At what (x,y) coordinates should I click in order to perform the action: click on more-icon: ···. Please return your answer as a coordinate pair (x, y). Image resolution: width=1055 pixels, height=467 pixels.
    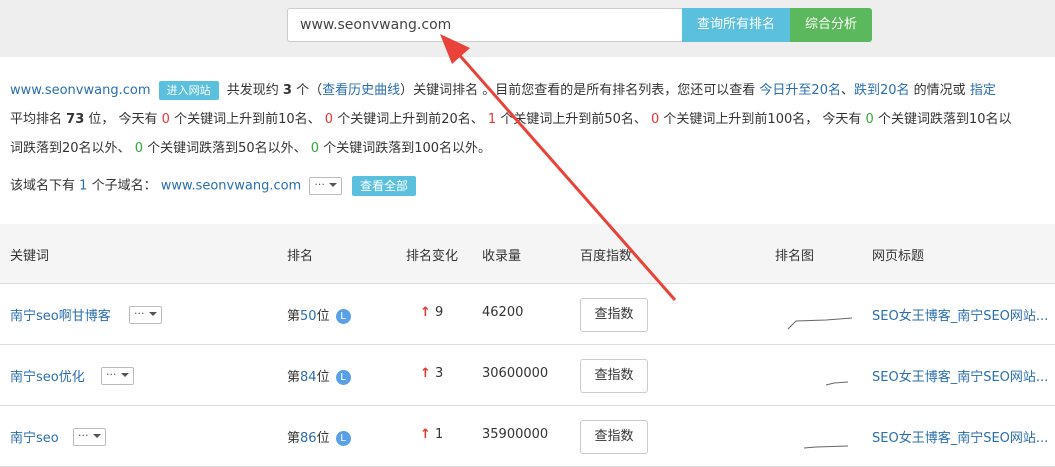
    Looking at the image, I should click on (319, 184).